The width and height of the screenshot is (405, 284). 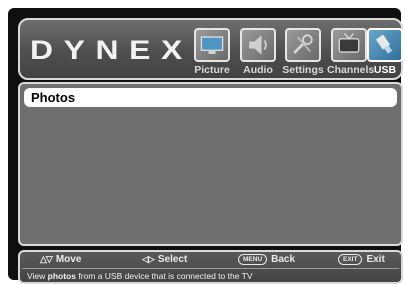 I want to click on hint-exit: EXIT Exit, so click(x=361, y=259).